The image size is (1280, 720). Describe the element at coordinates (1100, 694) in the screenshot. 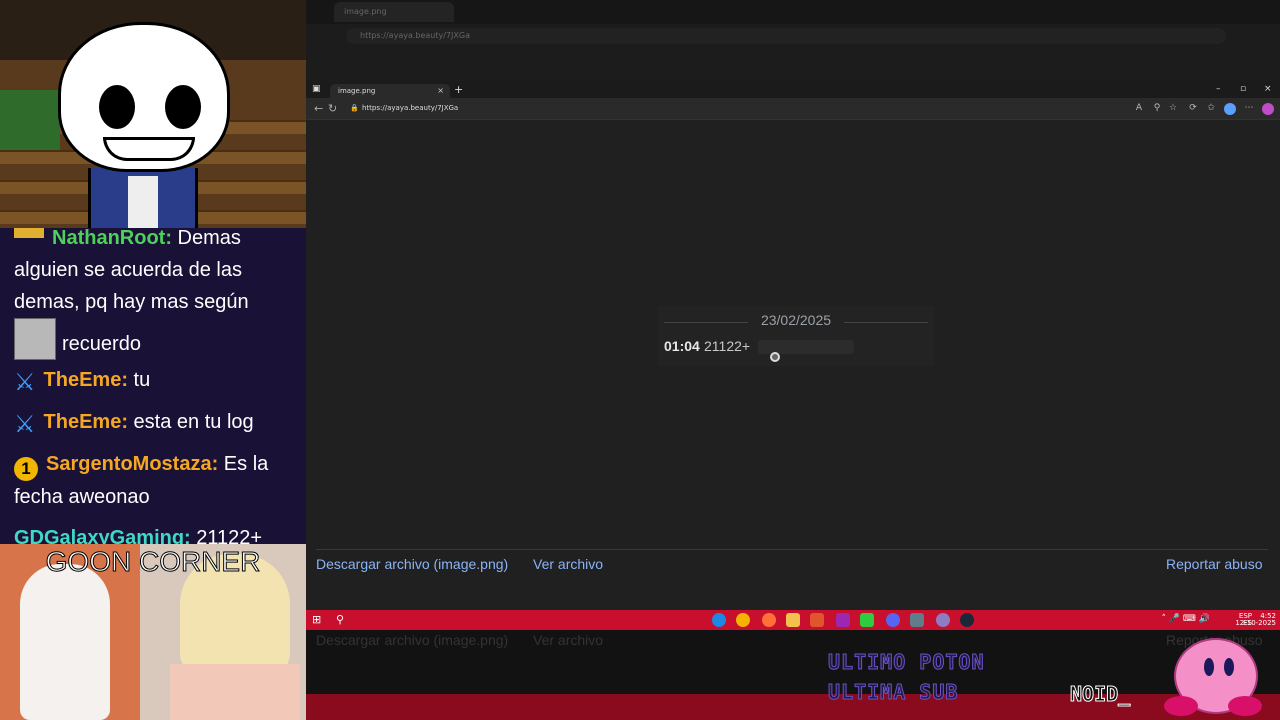

I see `streamer-tag: NOID_` at that location.